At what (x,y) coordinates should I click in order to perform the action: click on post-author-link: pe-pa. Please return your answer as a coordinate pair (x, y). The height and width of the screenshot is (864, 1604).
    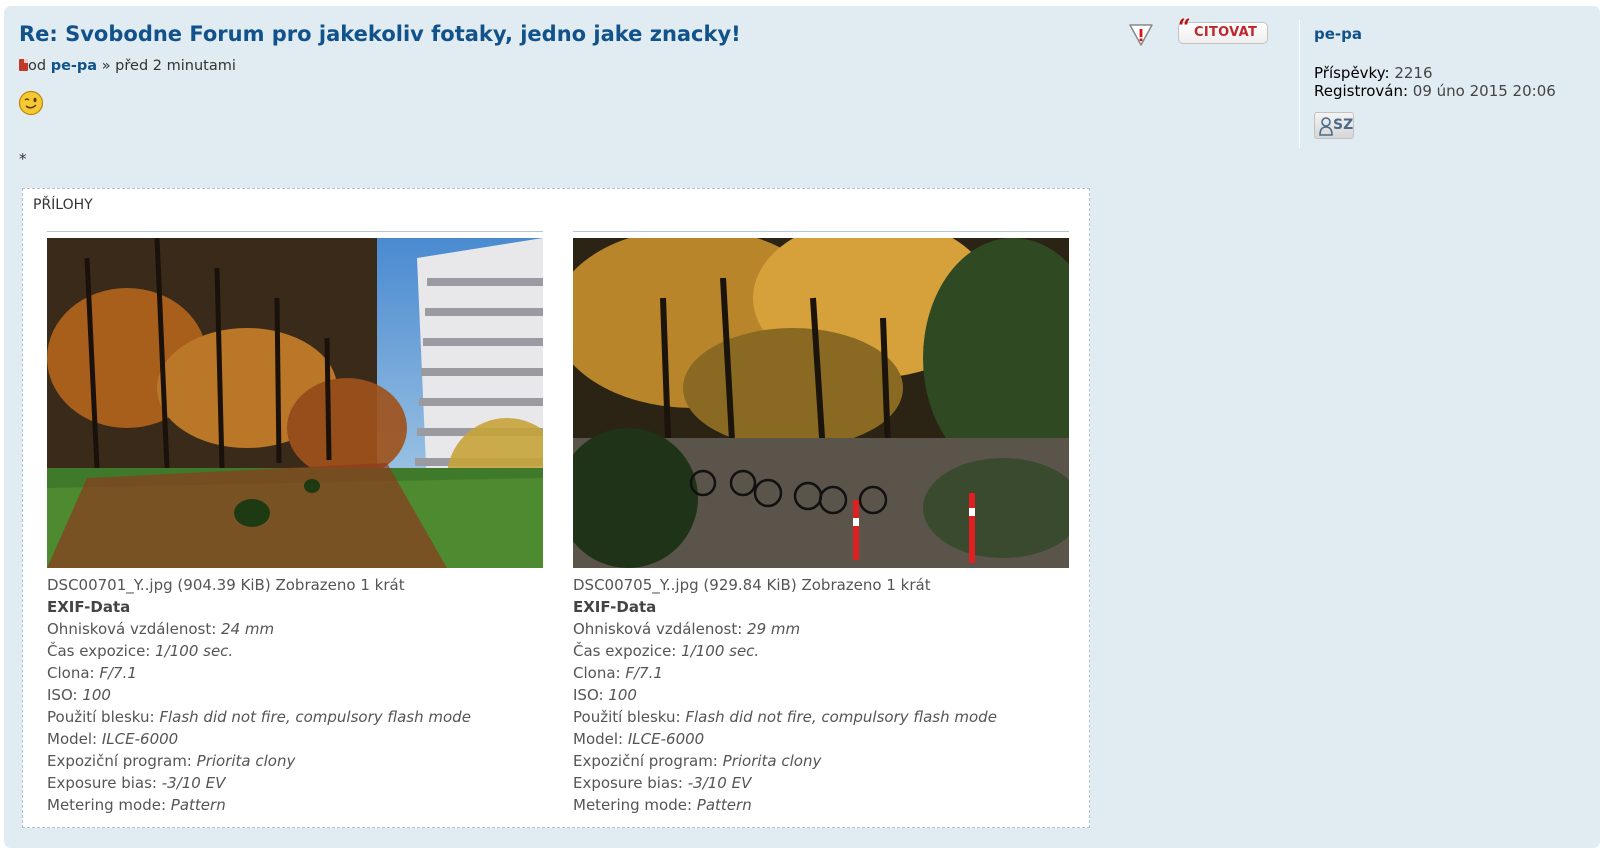
    Looking at the image, I should click on (74, 66).